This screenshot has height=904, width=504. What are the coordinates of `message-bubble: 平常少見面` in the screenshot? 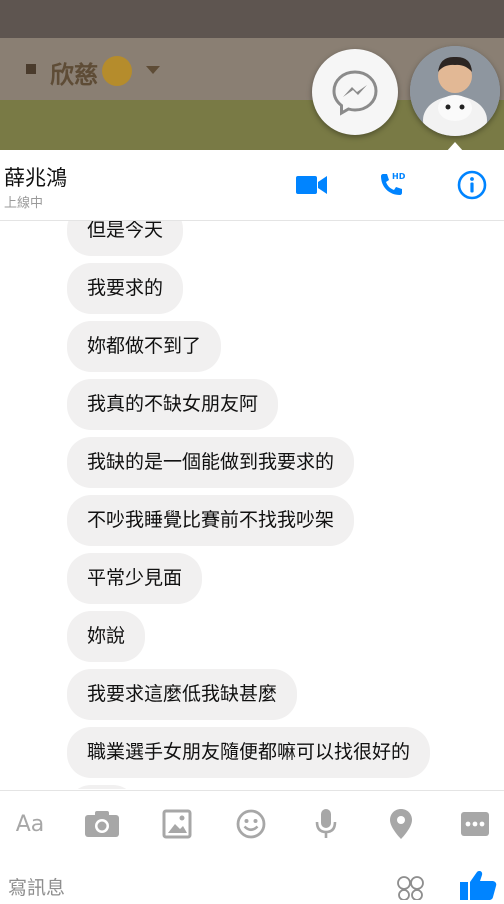 It's located at (135, 578).